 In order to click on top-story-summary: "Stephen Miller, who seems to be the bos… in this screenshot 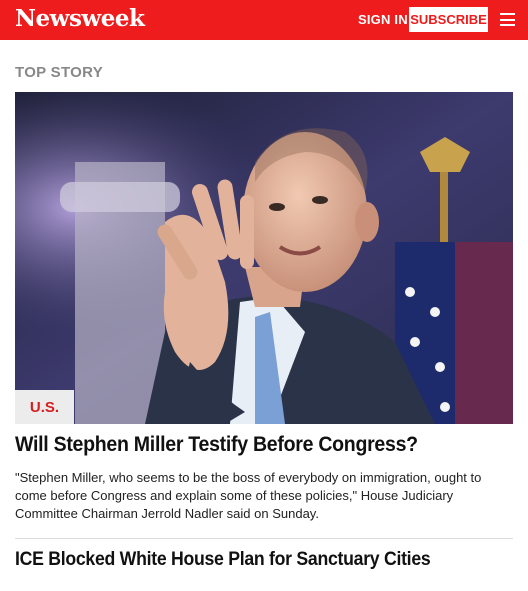, I will do `click(248, 495)`.